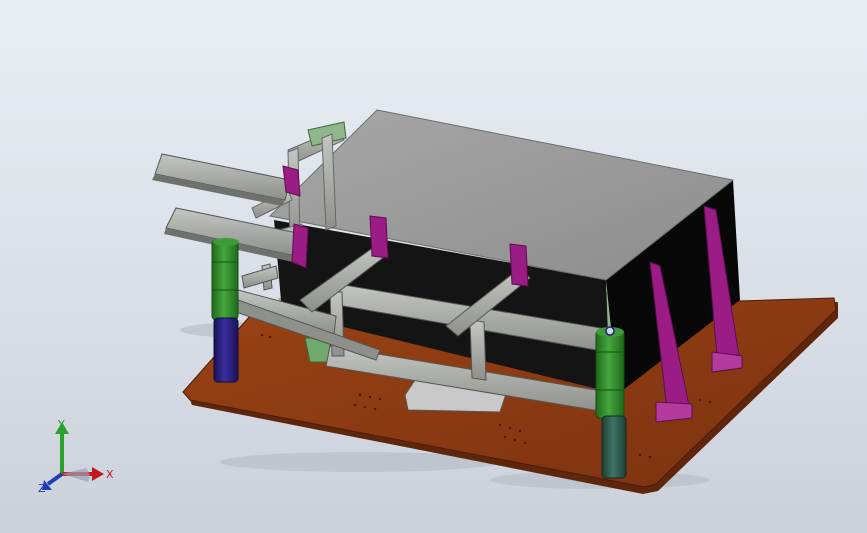 The width and height of the screenshot is (867, 533). What do you see at coordinates (110, 474) in the screenshot?
I see `x-axis-label: X` at bounding box center [110, 474].